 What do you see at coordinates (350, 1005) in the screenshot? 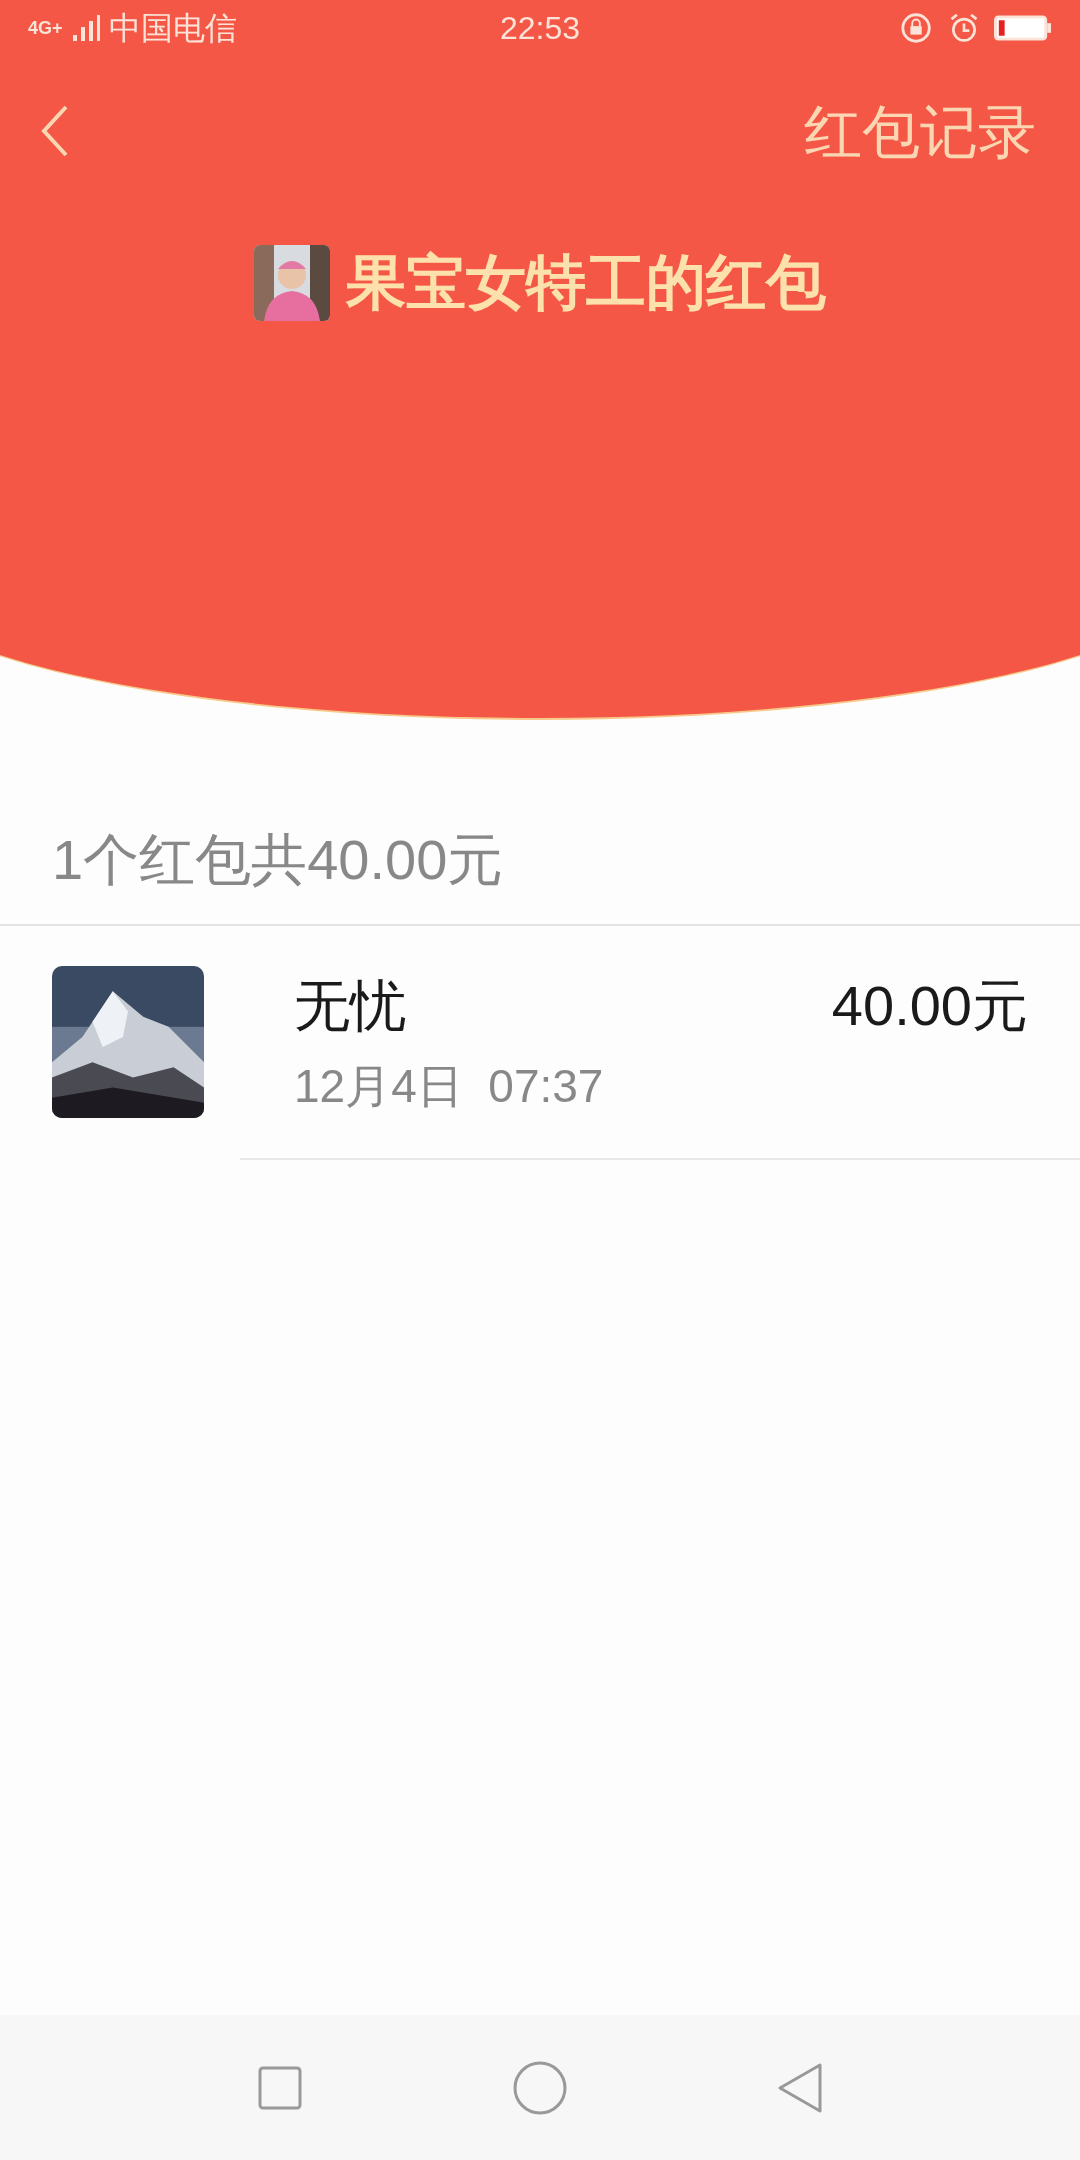
I see `record-name: 无忧` at bounding box center [350, 1005].